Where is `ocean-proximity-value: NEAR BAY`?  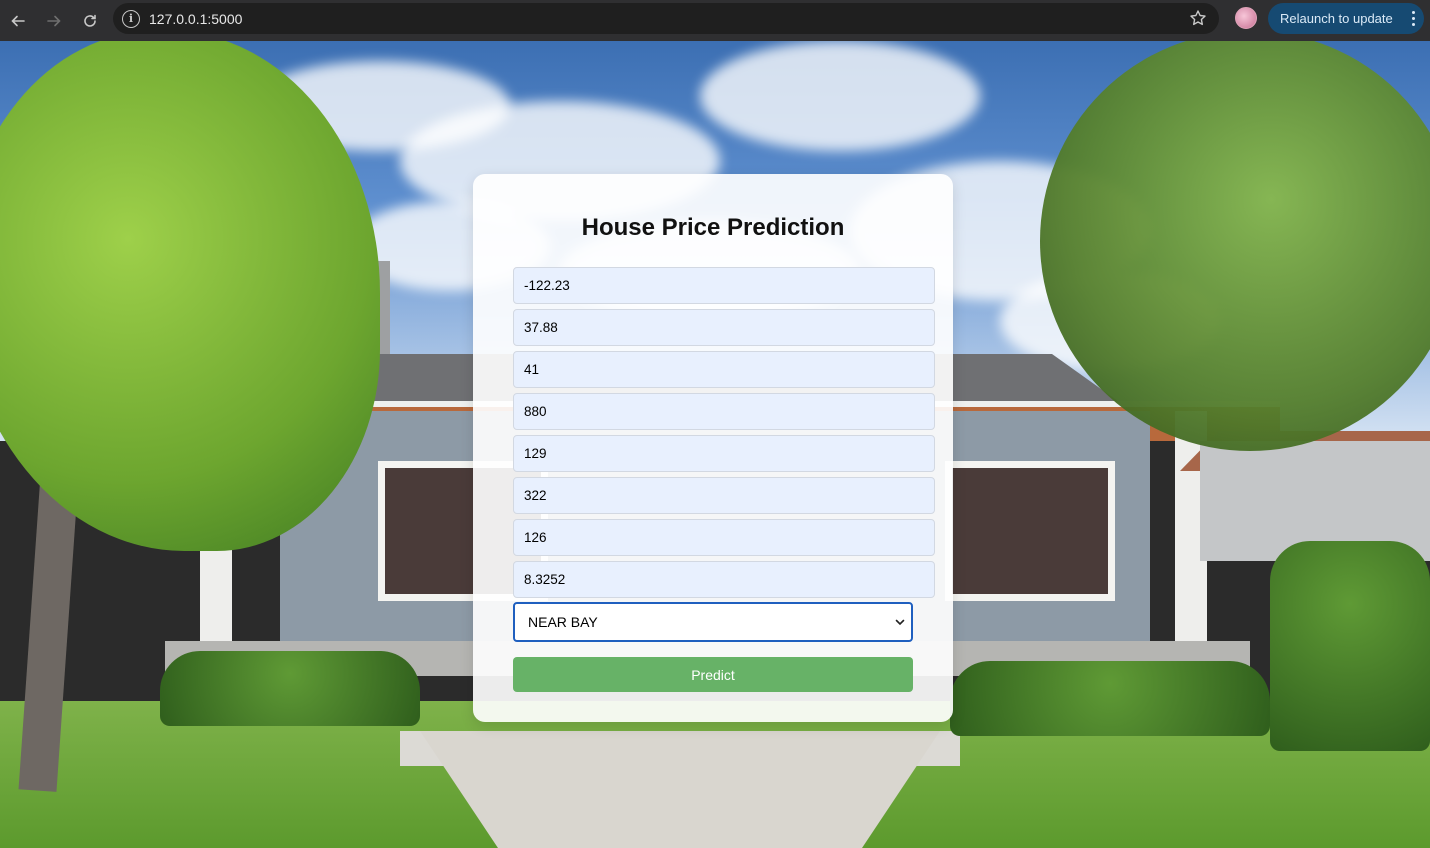
ocean-proximity-value: NEAR BAY is located at coordinates (563, 622).